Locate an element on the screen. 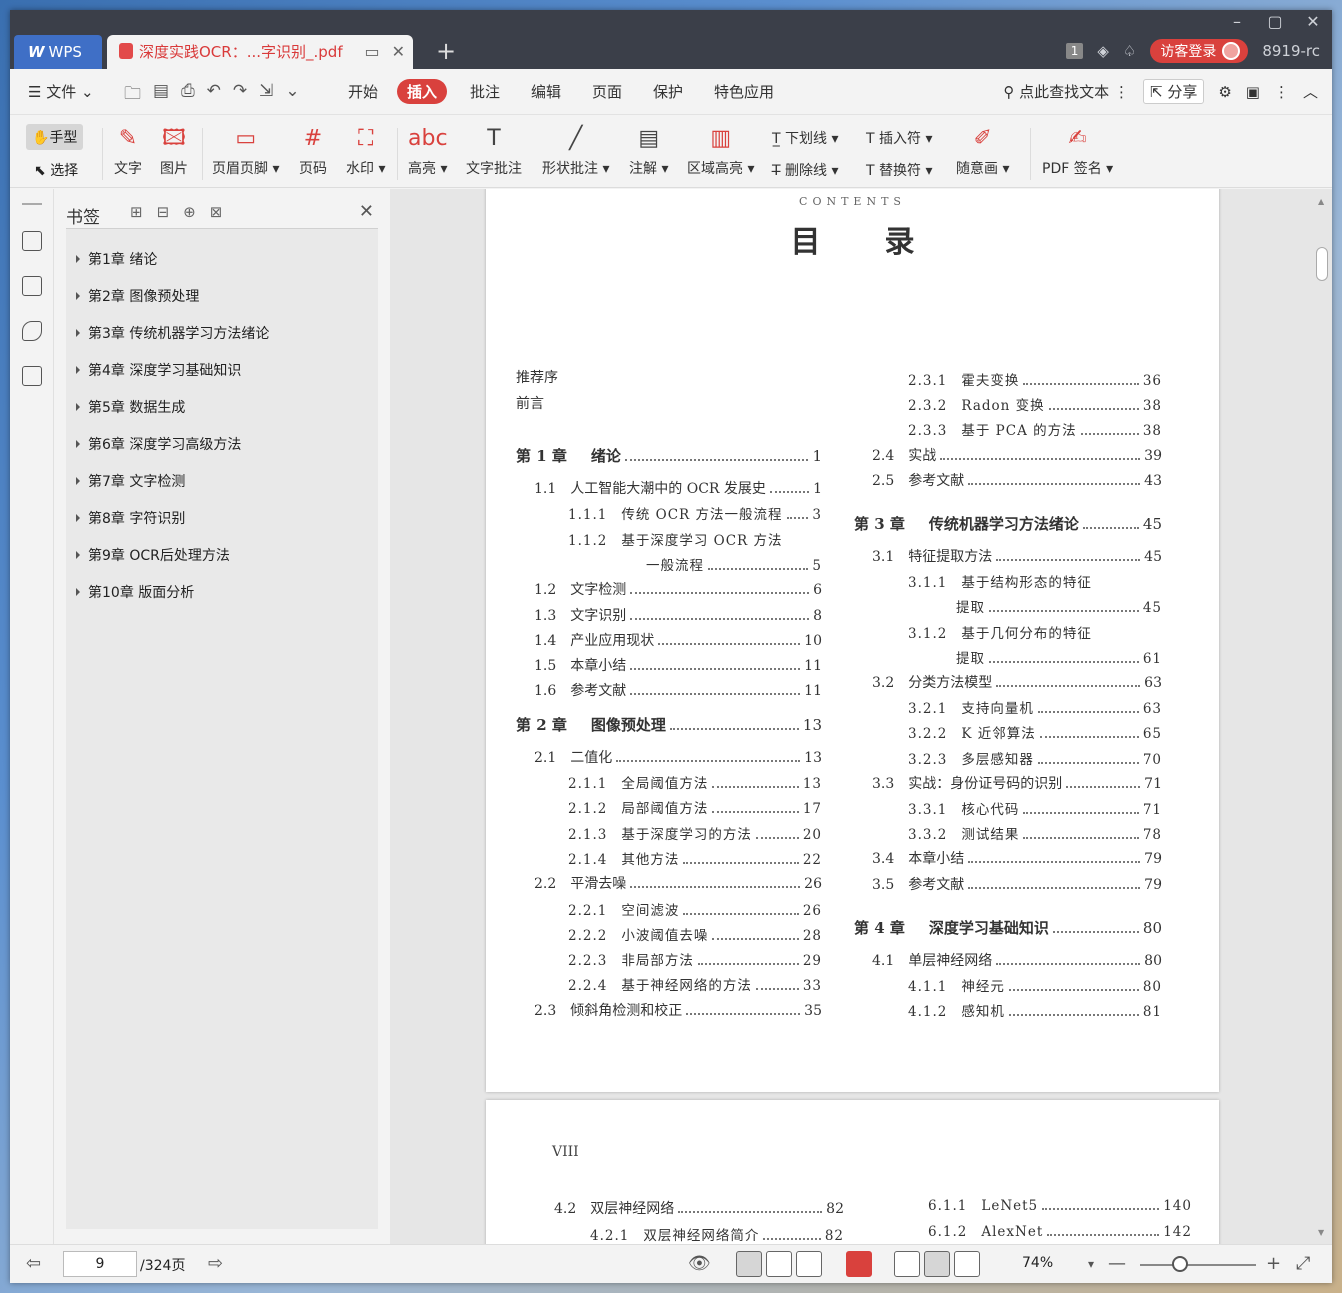 Image resolution: width=1342 pixels, height=1293 pixels. eye-protection-icon: 👁 is located at coordinates (699, 1263).